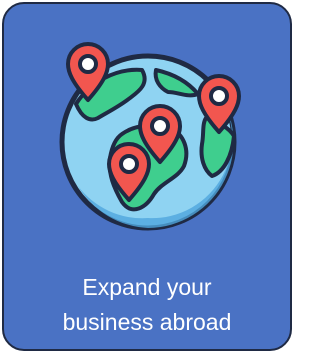 This screenshot has height=356, width=320. What do you see at coordinates (147, 287) in the screenshot?
I see `caption-line-1: Expand your` at bounding box center [147, 287].